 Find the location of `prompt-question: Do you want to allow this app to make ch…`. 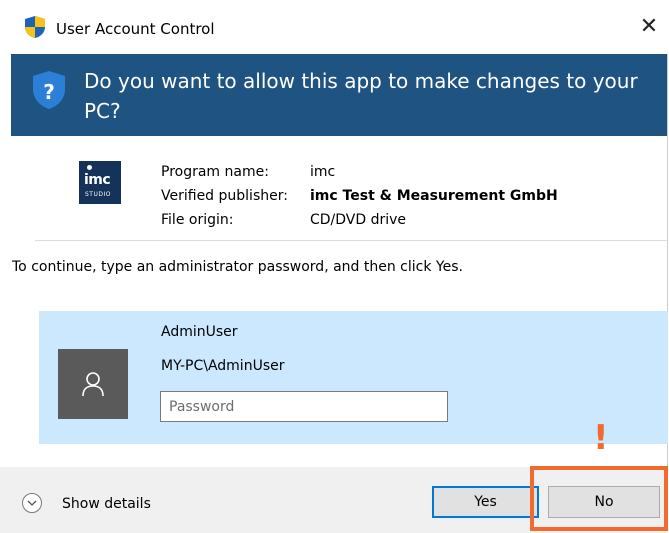

prompt-question: Do you want to allow this app to make ch… is located at coordinates (361, 96).